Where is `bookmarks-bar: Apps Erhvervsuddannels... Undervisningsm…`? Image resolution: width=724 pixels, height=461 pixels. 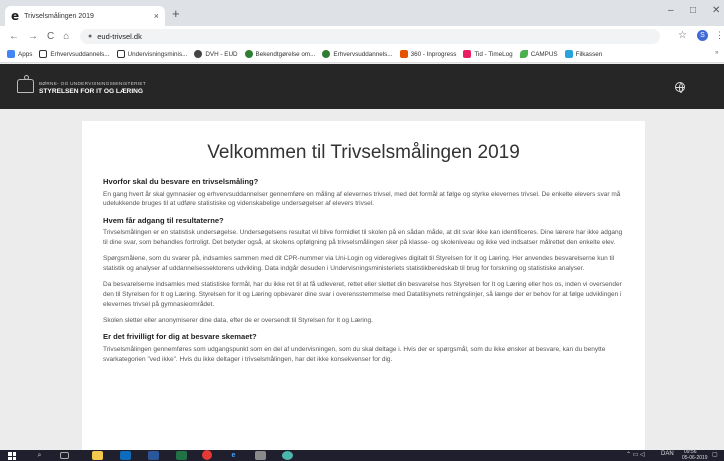
bookmarks-bar: Apps Erhvervsuddannels... Undervisningsm… is located at coordinates (362, 54).